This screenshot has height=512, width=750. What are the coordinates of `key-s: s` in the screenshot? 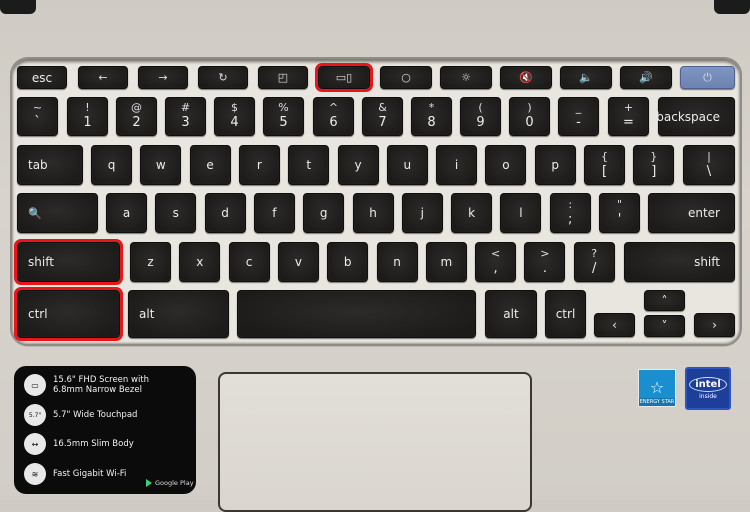 It's located at (176, 213).